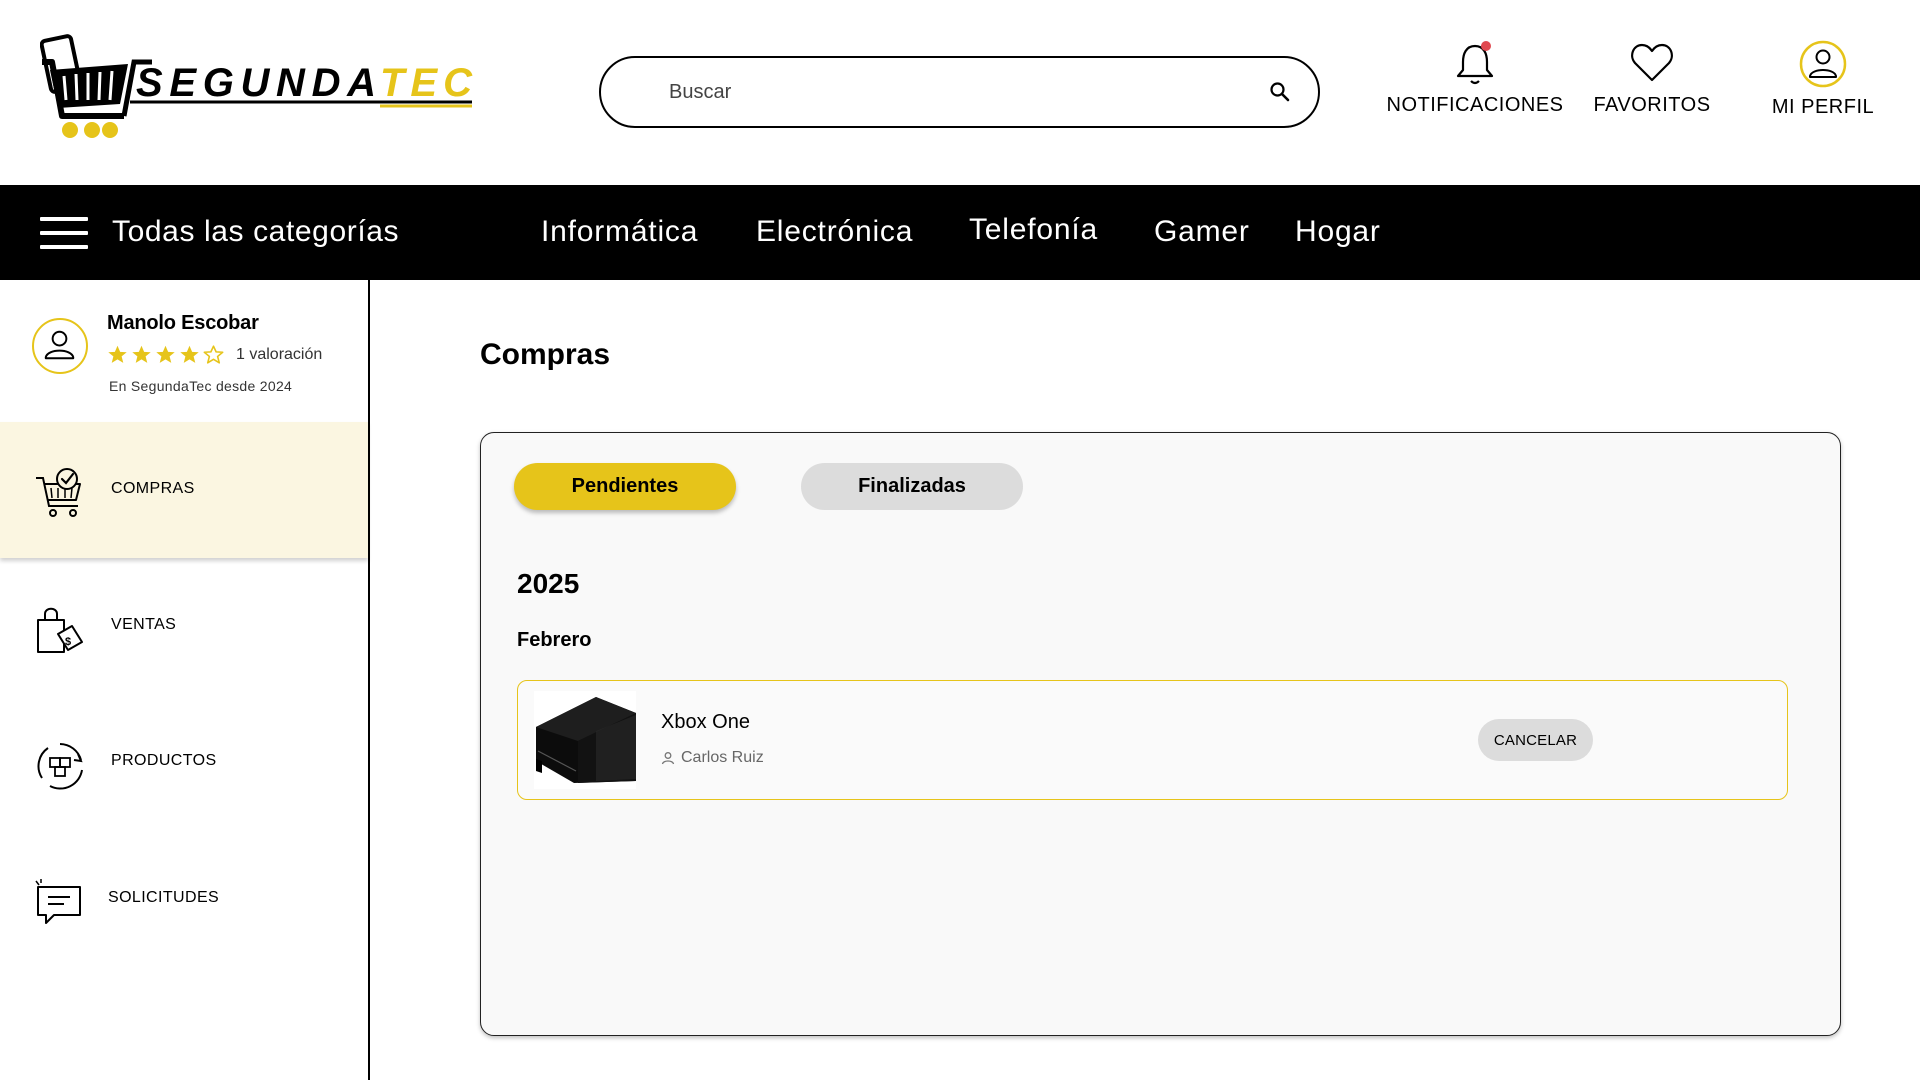  What do you see at coordinates (722, 757) in the screenshot?
I see `seller-name: Carlos Ruiz` at bounding box center [722, 757].